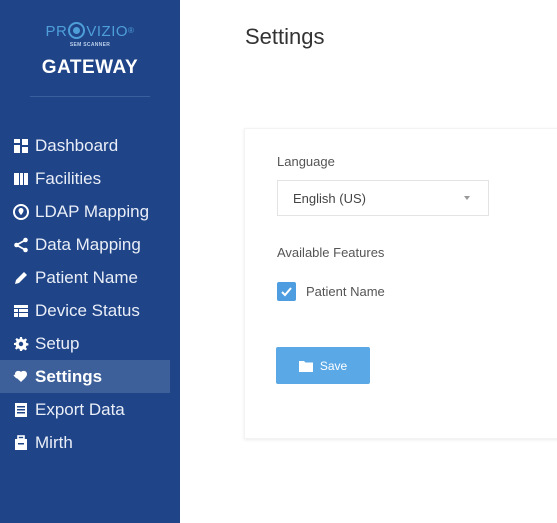 The width and height of the screenshot is (557, 523). What do you see at coordinates (90, 67) in the screenshot?
I see `product-name: GATEWAY` at bounding box center [90, 67].